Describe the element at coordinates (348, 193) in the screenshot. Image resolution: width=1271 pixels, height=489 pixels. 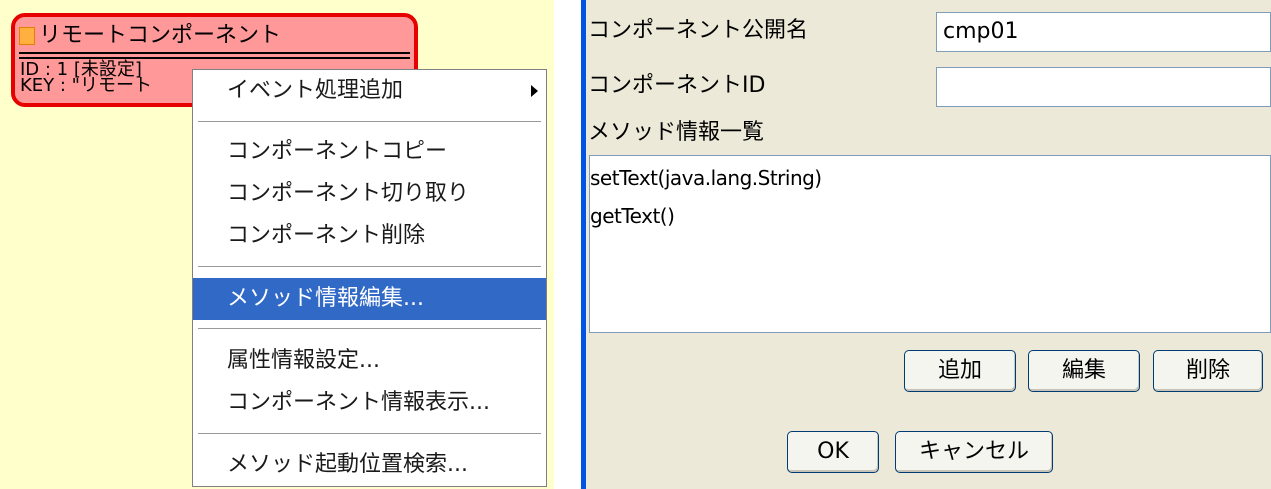
I see `menu-item-label: コンポーネント切り取り` at that location.